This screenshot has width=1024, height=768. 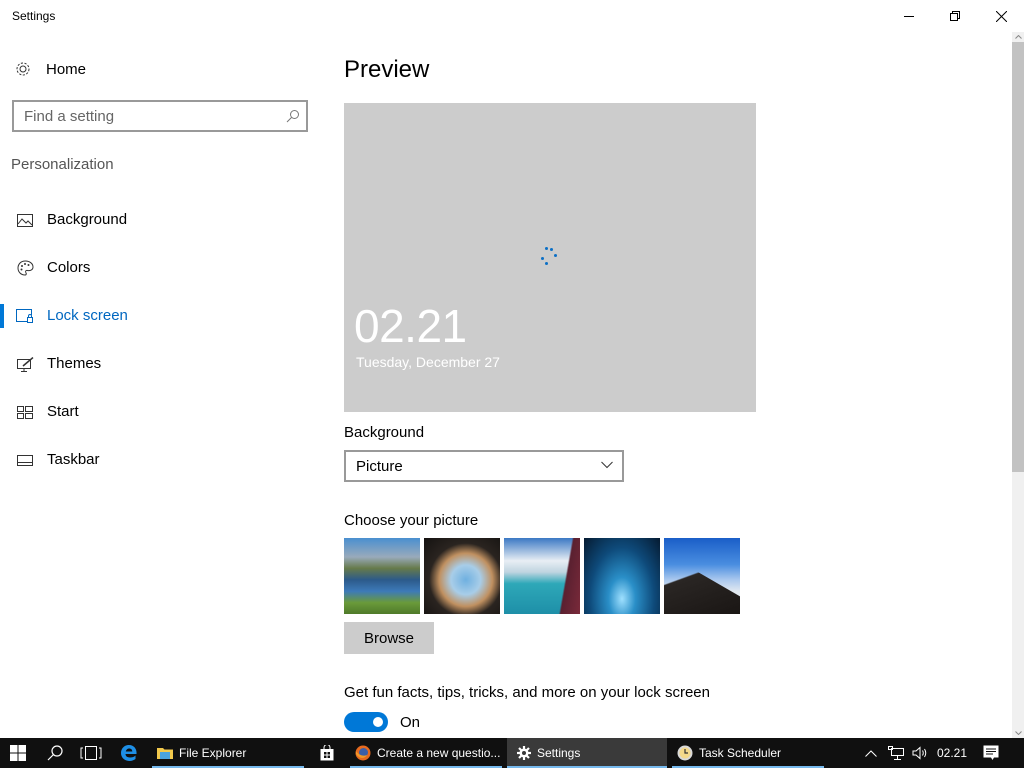 I want to click on sidebar-item-label: Colors, so click(x=69, y=267).